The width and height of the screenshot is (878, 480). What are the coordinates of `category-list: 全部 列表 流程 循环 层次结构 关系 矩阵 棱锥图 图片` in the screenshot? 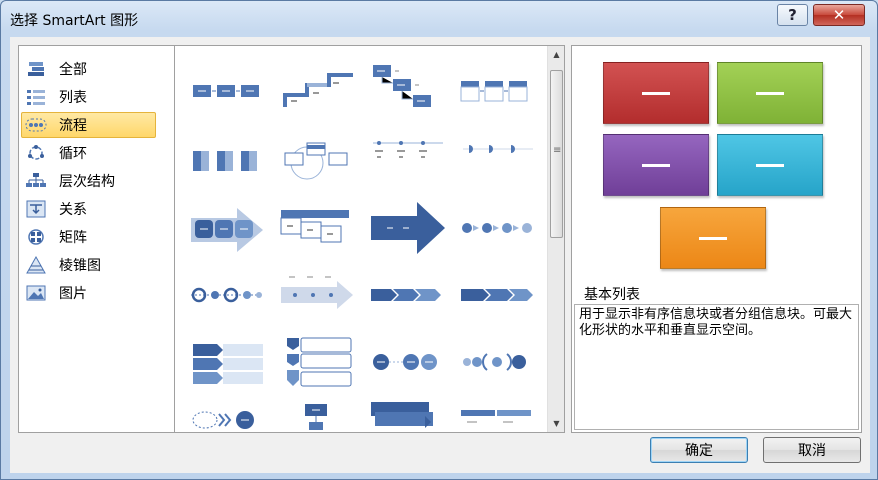 It's located at (96, 239).